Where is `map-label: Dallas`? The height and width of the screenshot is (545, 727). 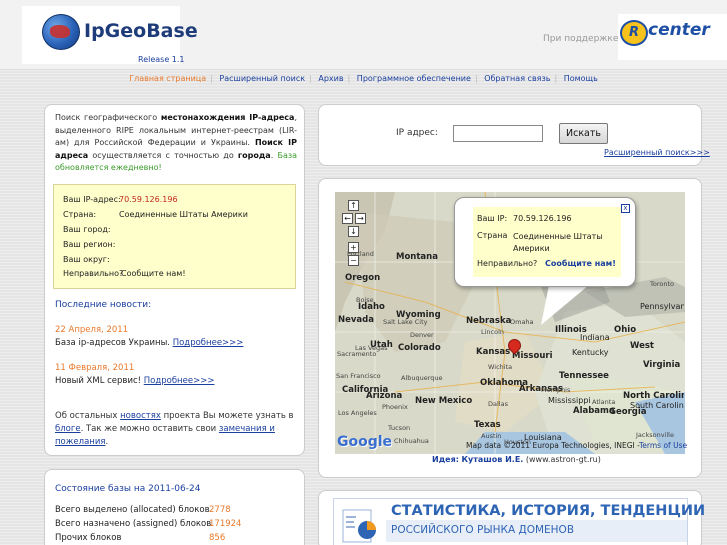
map-label: Dallas is located at coordinates (498, 404).